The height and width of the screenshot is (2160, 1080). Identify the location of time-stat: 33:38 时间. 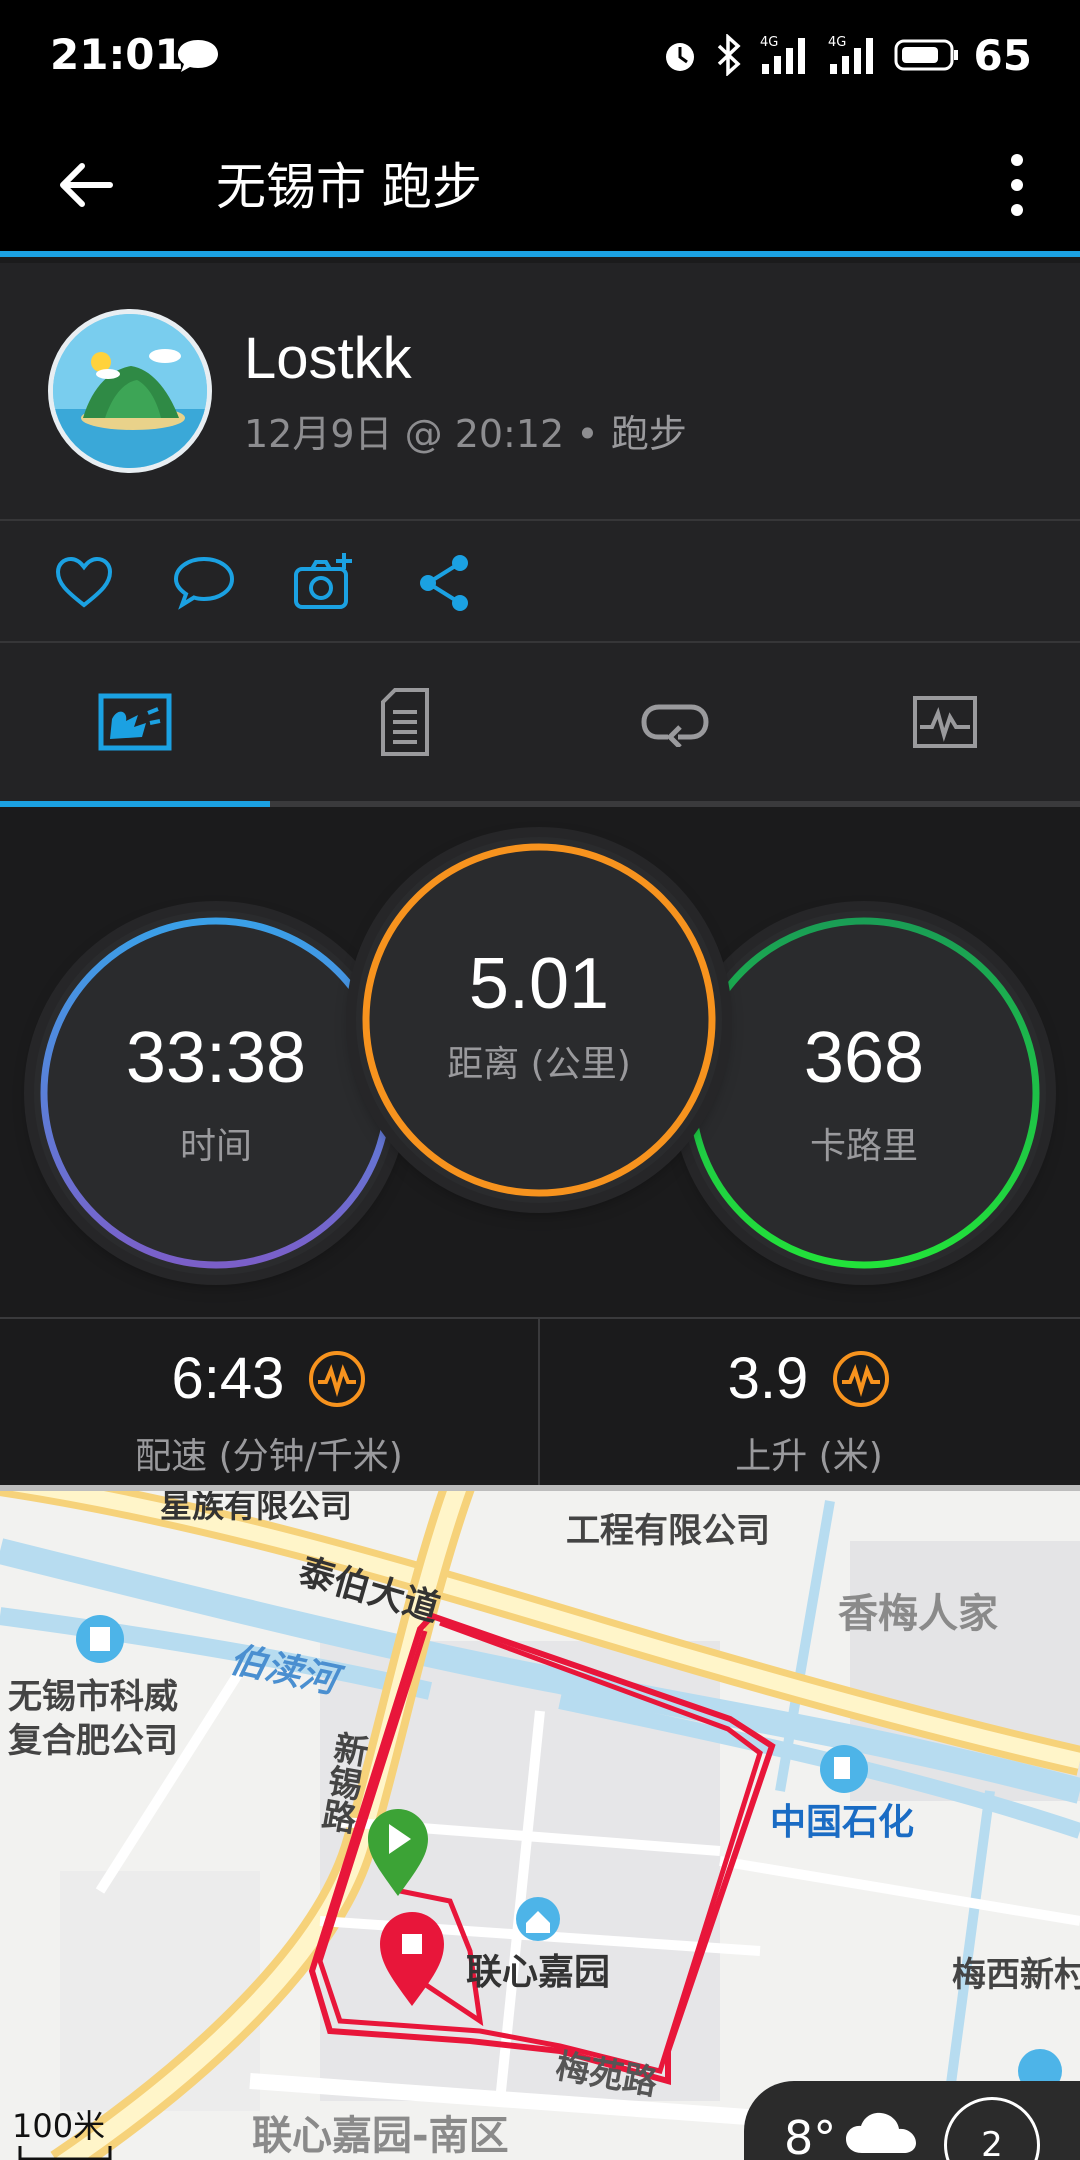
(216, 1093).